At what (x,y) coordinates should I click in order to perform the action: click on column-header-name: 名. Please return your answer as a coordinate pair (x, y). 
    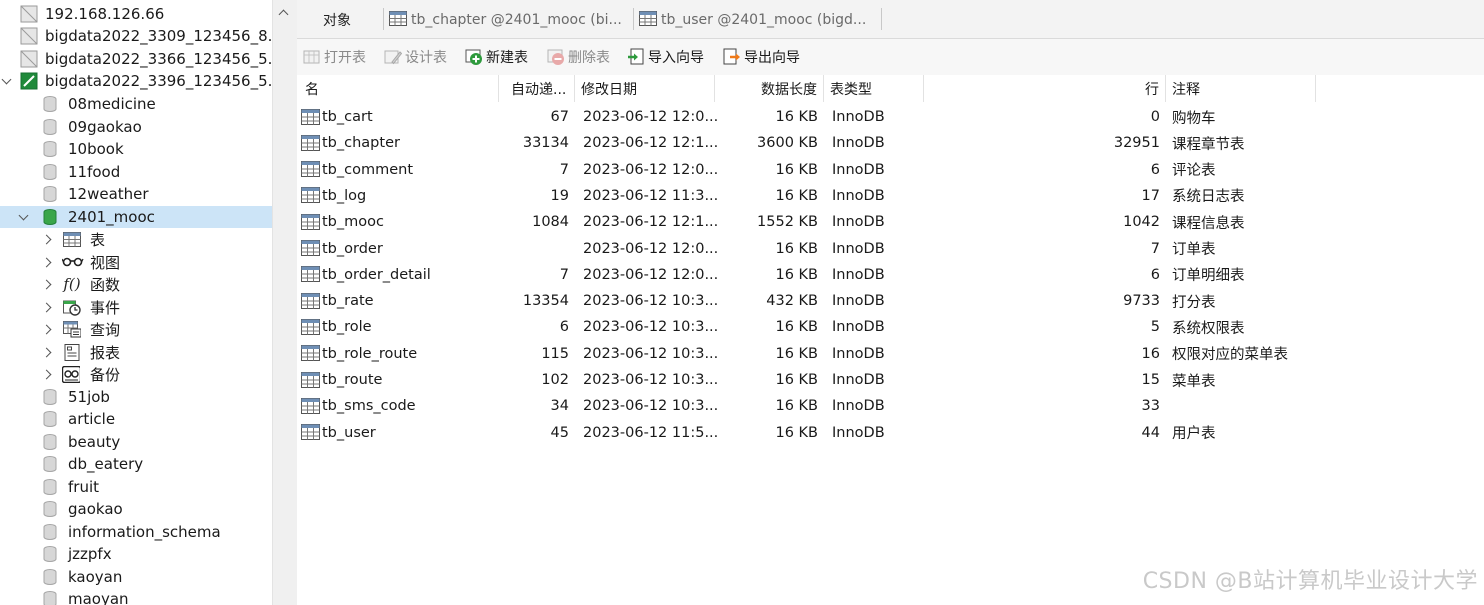
    Looking at the image, I should click on (398, 88).